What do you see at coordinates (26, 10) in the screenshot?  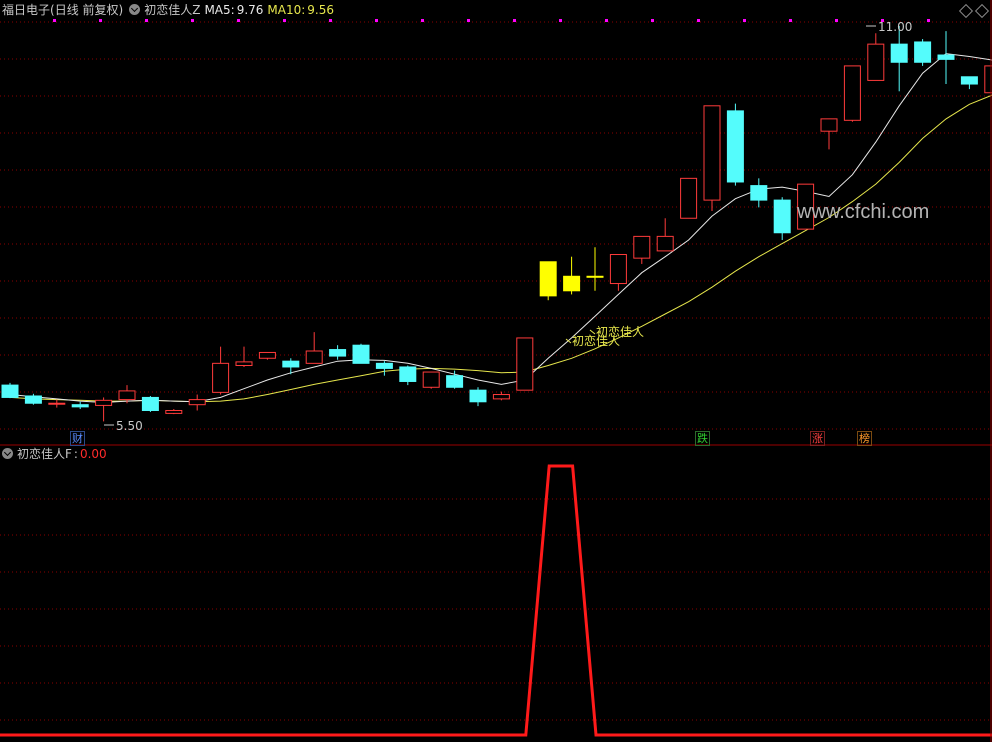 I see `stock-title: 福日电子` at bounding box center [26, 10].